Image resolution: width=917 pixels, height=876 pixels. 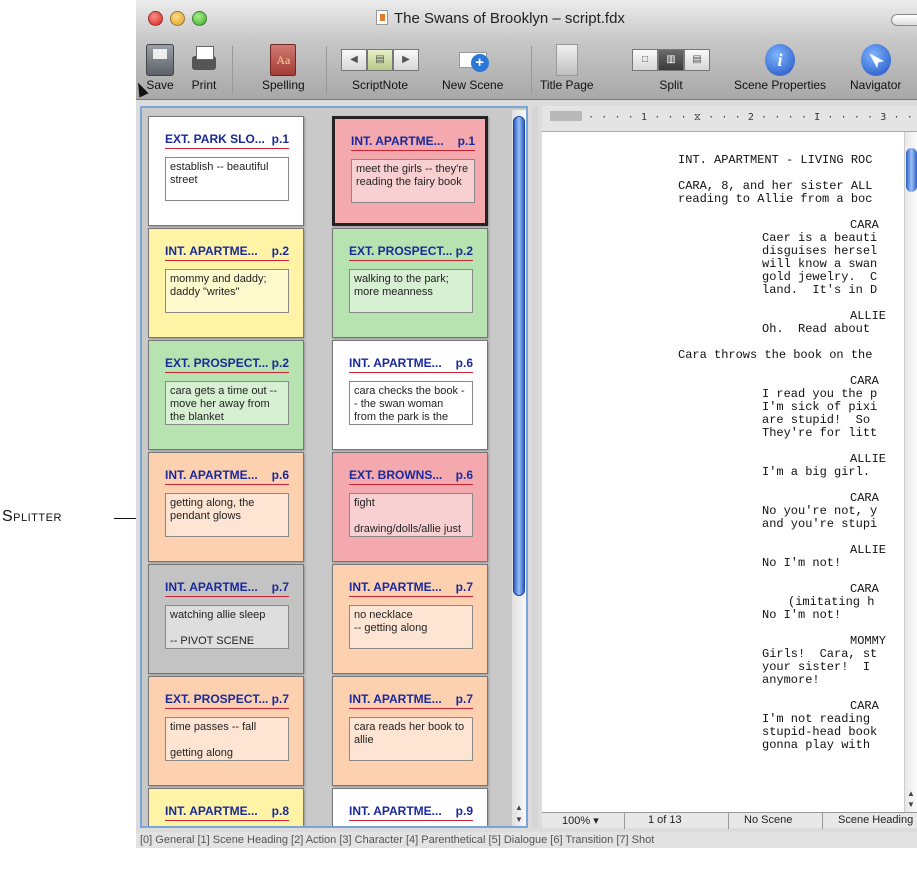 What do you see at coordinates (911, 170) in the screenshot?
I see `script-scroll-thumb` at bounding box center [911, 170].